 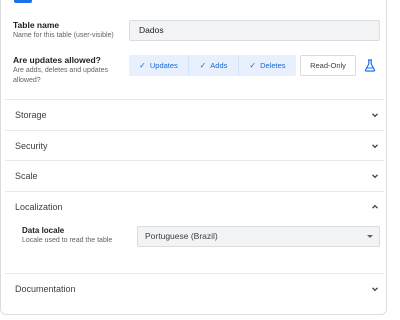 What do you see at coordinates (43, 230) in the screenshot?
I see `data-locale-label: Data locale` at bounding box center [43, 230].